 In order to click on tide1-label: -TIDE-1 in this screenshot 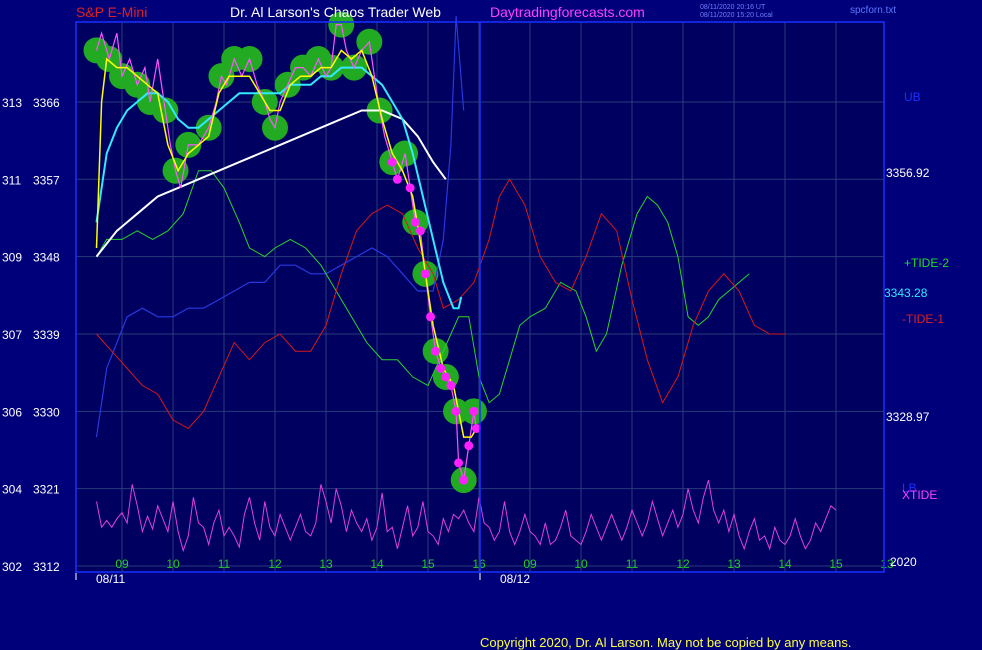, I will do `click(923, 319)`.